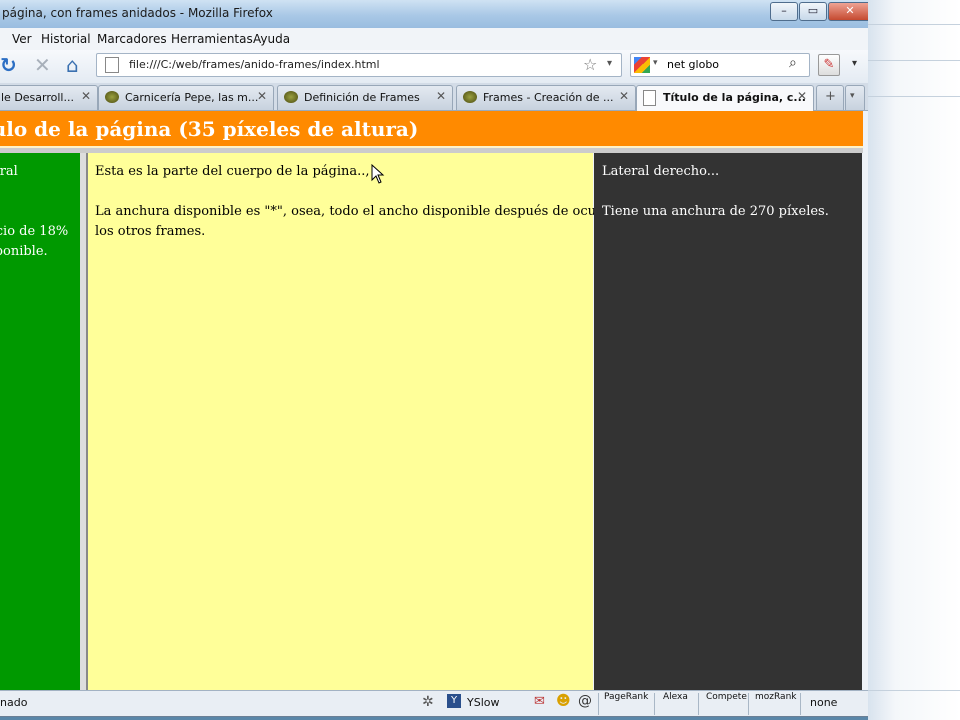 The width and height of the screenshot is (960, 720). What do you see at coordinates (9, 171) in the screenshot?
I see `left-frame-line-1: eral` at bounding box center [9, 171].